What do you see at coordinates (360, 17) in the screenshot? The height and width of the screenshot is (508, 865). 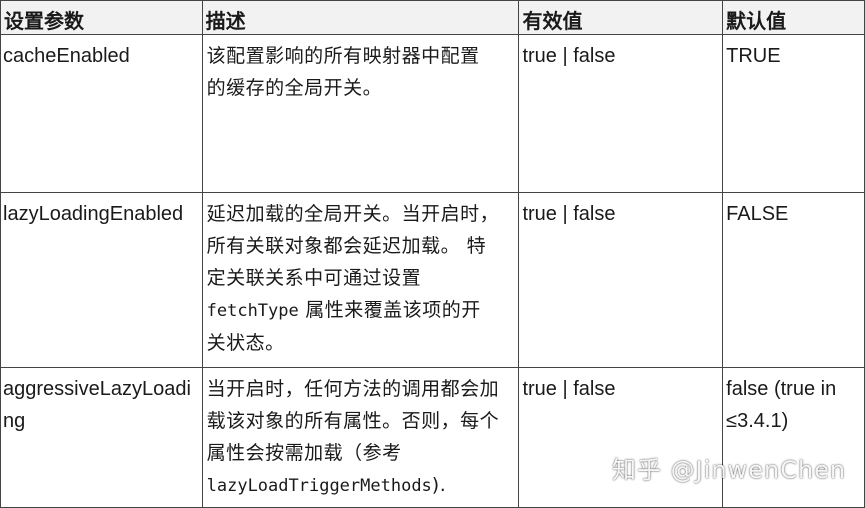 I see `header-description: 描述` at bounding box center [360, 17].